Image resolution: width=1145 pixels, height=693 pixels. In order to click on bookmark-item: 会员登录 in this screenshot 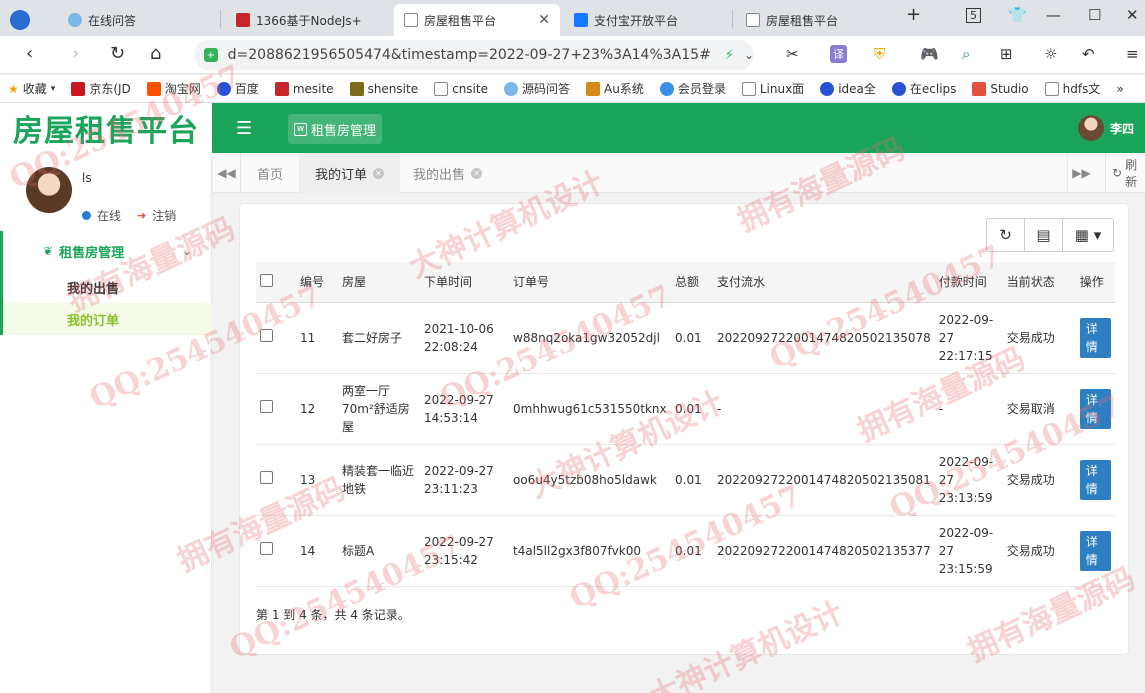, I will do `click(693, 89)`.